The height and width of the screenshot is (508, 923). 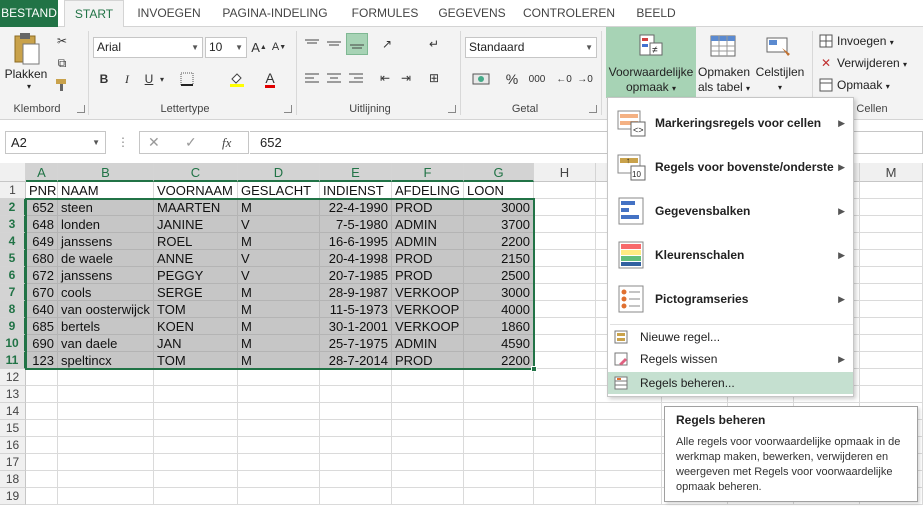 What do you see at coordinates (149, 79) in the screenshot?
I see `underline-button: U` at bounding box center [149, 79].